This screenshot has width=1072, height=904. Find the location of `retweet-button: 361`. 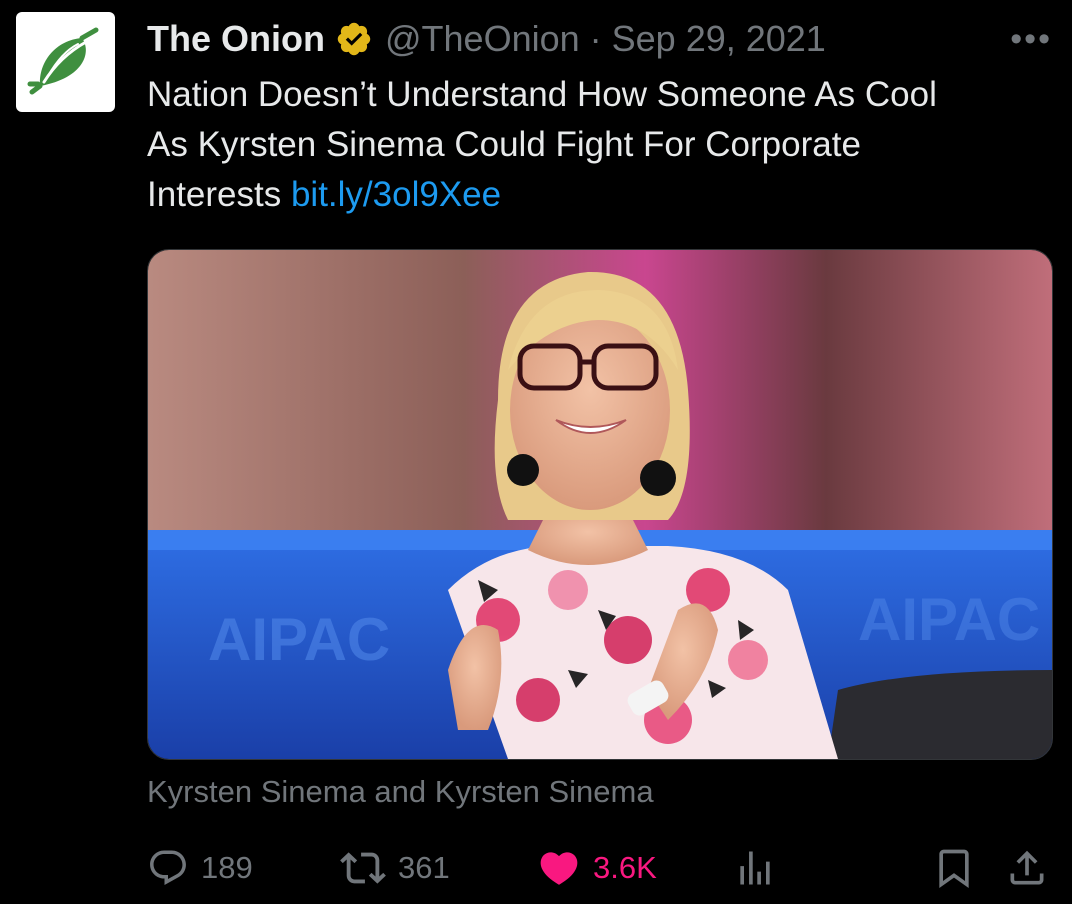

retweet-button: 361 is located at coordinates (395, 868).